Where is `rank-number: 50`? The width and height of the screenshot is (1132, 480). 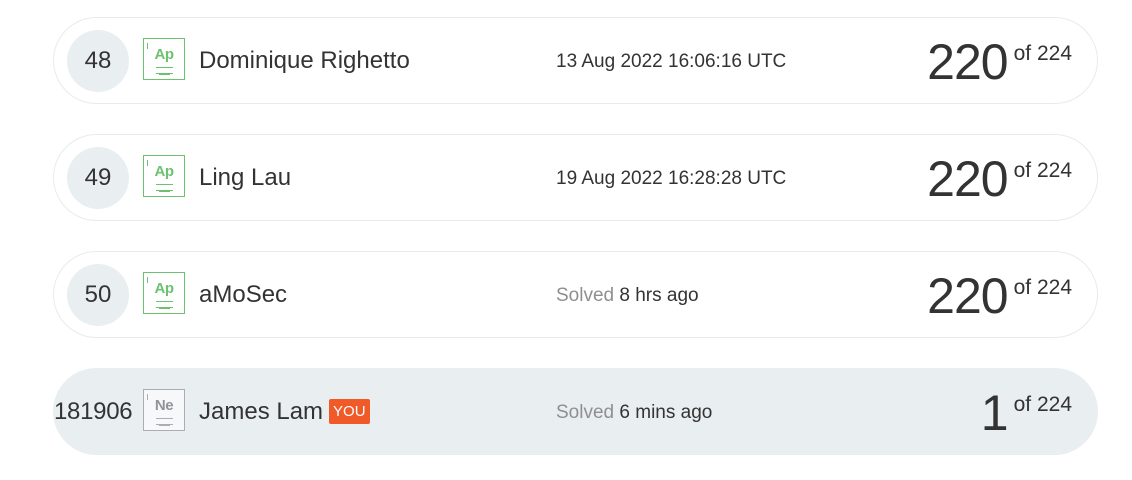 rank-number: 50 is located at coordinates (98, 295).